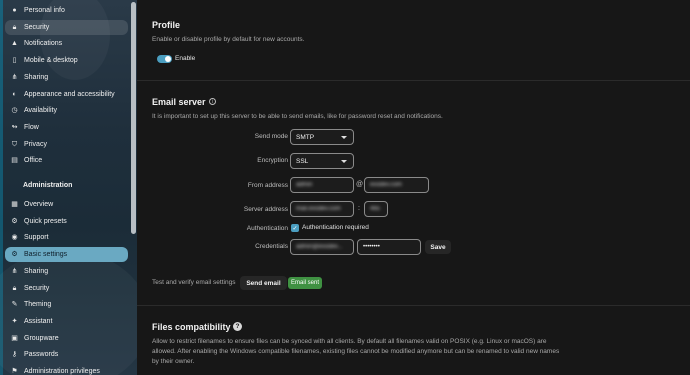 This screenshot has height=375, width=690. What do you see at coordinates (66, 321) in the screenshot?
I see `sidebar-item-assistant: ✦ Assistant` at bounding box center [66, 321].